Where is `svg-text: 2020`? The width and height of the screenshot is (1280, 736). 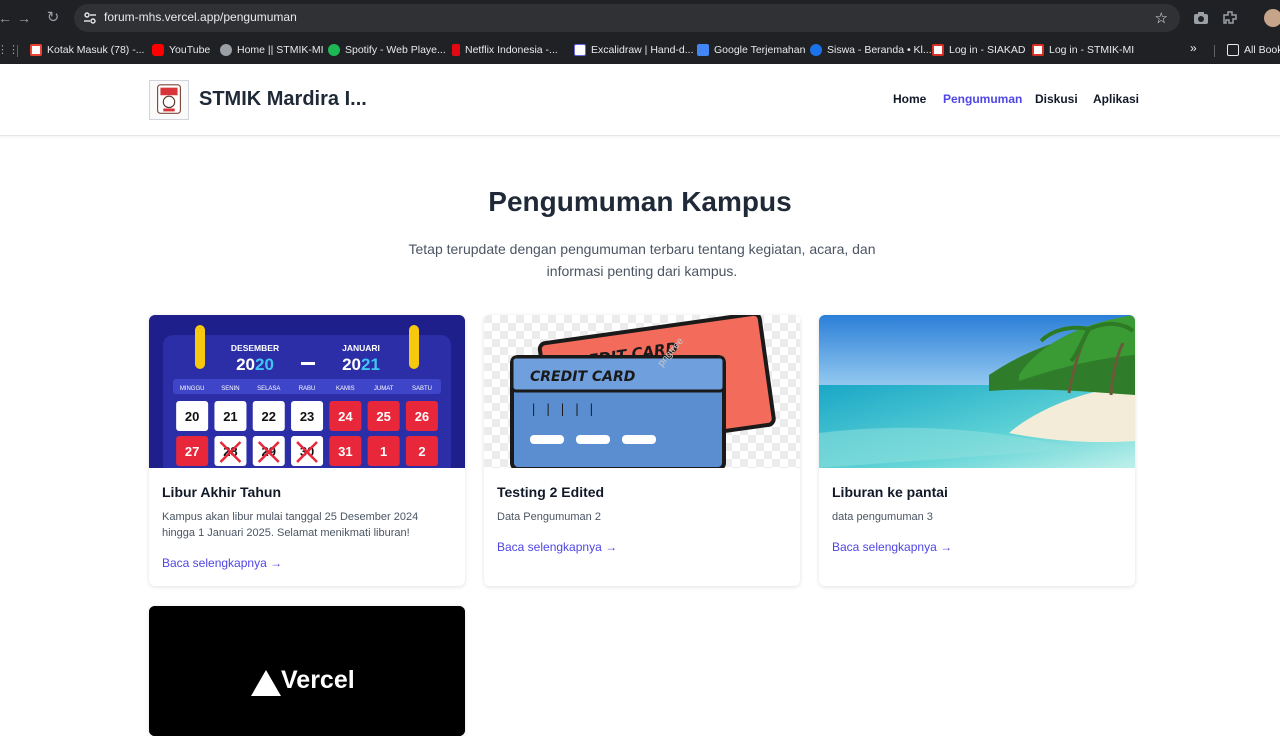
svg-text: 2020 is located at coordinates (255, 364).